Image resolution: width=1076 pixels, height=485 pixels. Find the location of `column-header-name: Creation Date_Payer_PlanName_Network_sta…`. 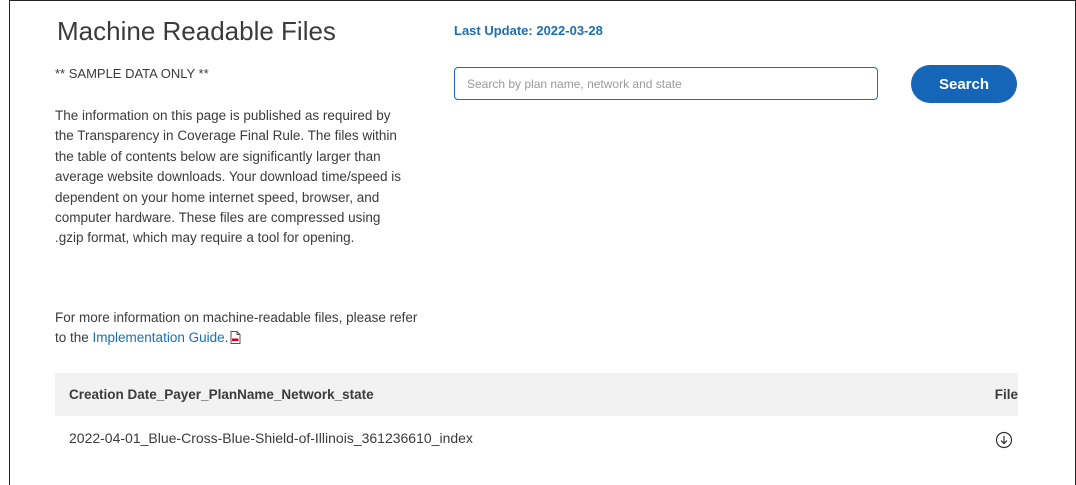

column-header-name: Creation Date_Payer_PlanName_Network_sta… is located at coordinates (221, 394).